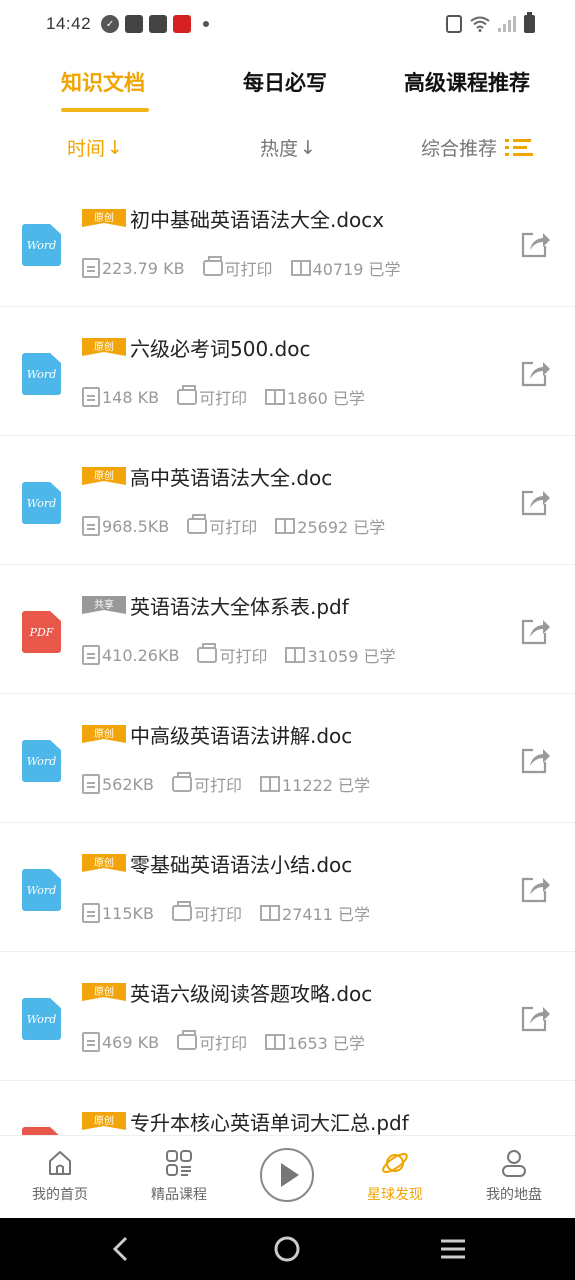 Image resolution: width=575 pixels, height=1280 pixels. Describe the element at coordinates (155, 24) in the screenshot. I see `notification-icons: ✓` at that location.